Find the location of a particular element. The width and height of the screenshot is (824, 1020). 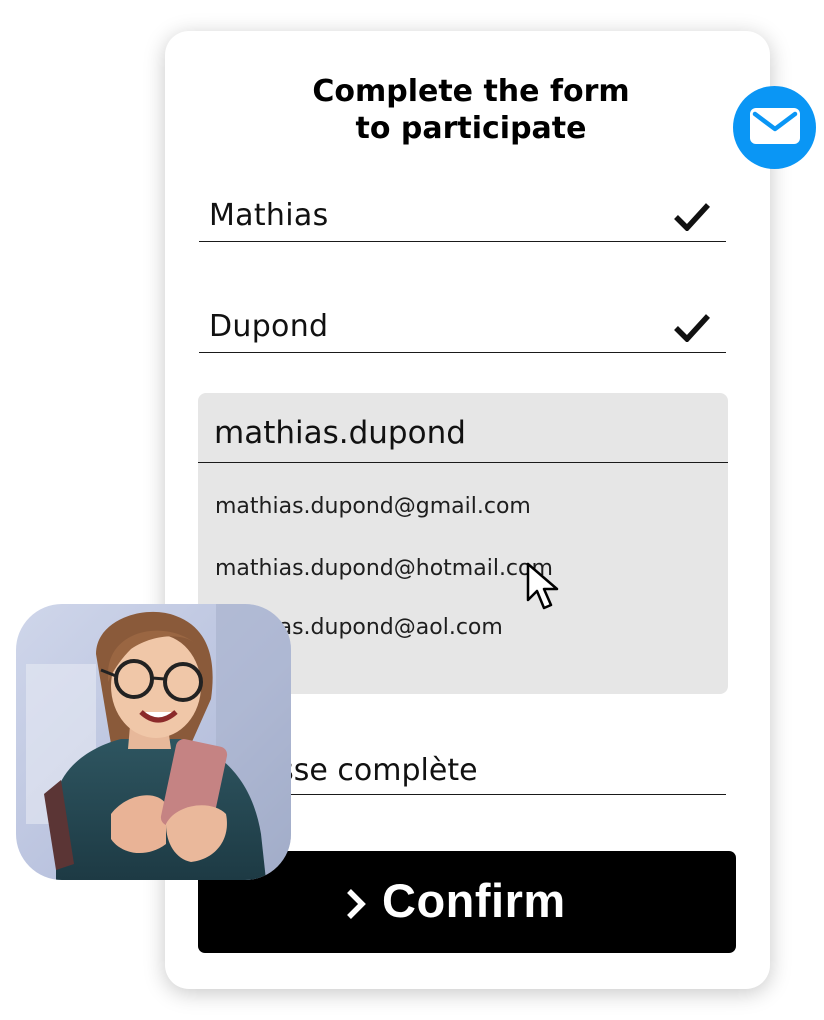

email-value: mathias.dupond is located at coordinates (340, 433).